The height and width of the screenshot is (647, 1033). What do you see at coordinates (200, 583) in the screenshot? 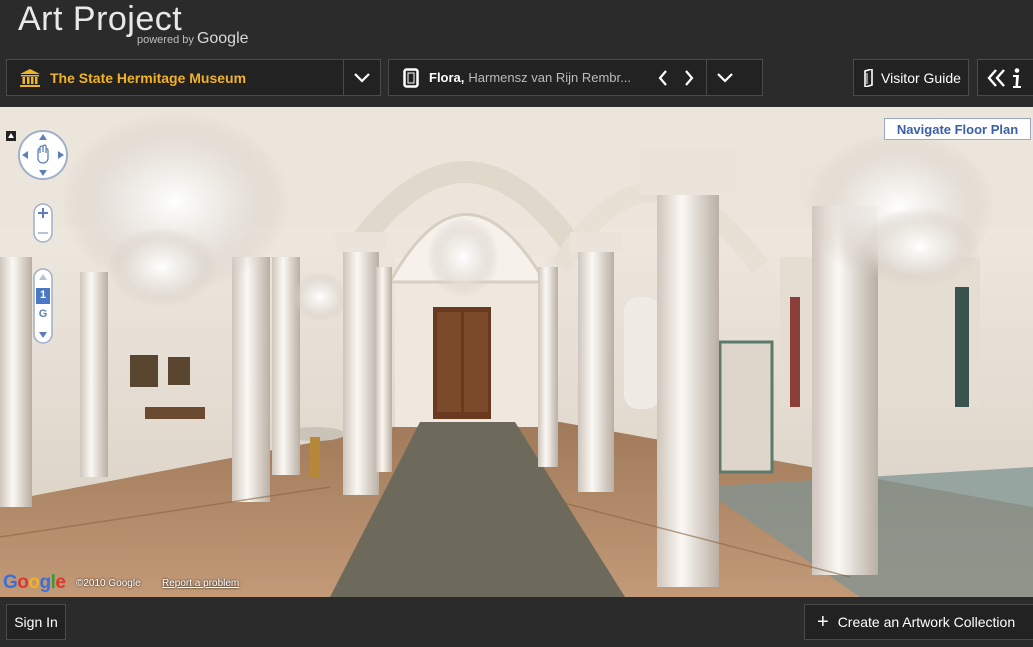
I see `report-problem-link: Report a problem` at bounding box center [200, 583].